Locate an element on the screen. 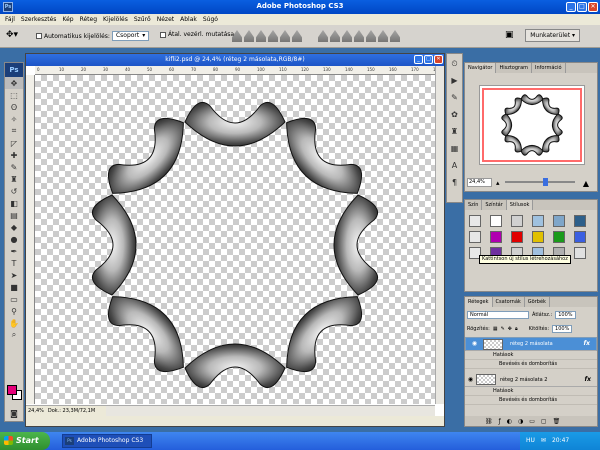  paragraph-icon: ¶ is located at coordinates (454, 182).